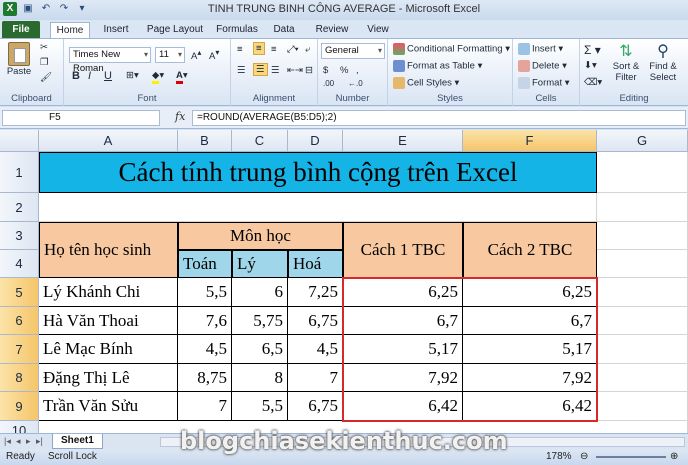 The height and width of the screenshot is (465, 688). What do you see at coordinates (403, 378) in the screenshot?
I see `tbc-method-1-cell: 7,92` at bounding box center [403, 378].